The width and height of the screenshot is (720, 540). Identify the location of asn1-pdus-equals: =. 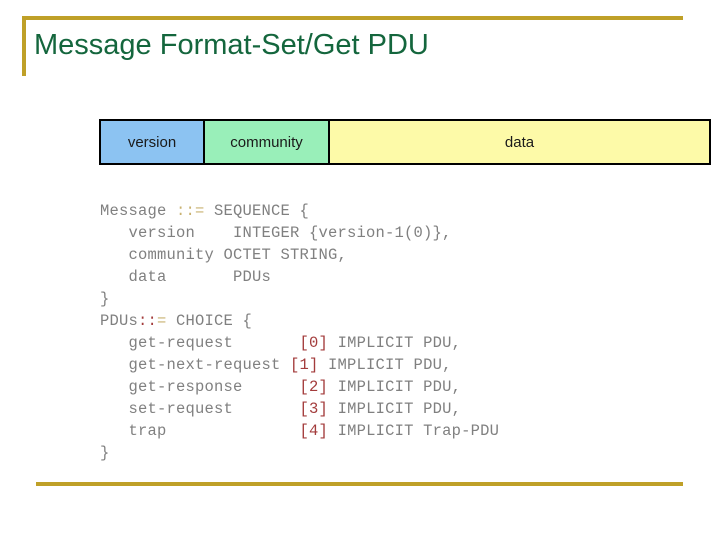
(162, 321).